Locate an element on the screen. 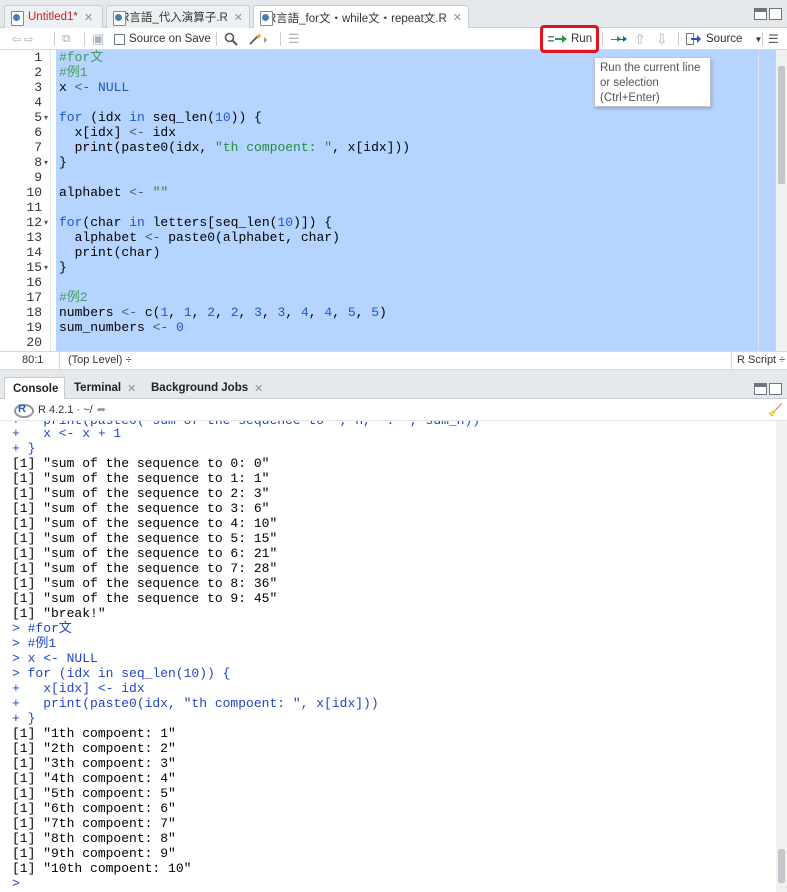 Image resolution: width=787 pixels, height=892 pixels. console-line: [1] "5th compoent: 5" is located at coordinates (94, 793).